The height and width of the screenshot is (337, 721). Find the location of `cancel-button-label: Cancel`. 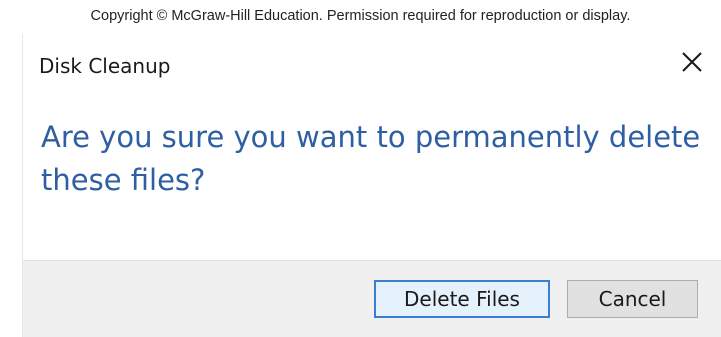

cancel-button-label: Cancel is located at coordinates (632, 299).